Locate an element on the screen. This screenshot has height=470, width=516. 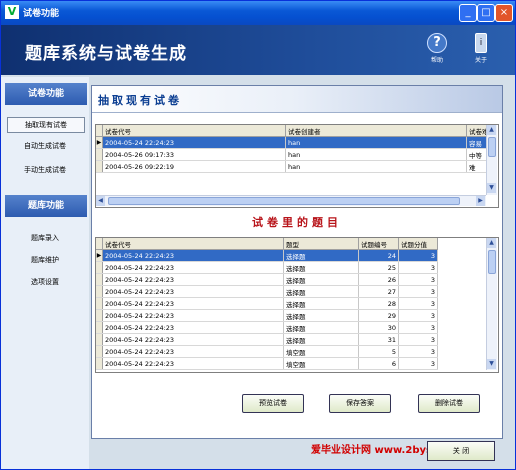
about-label: 关于 is located at coordinates (480, 60).